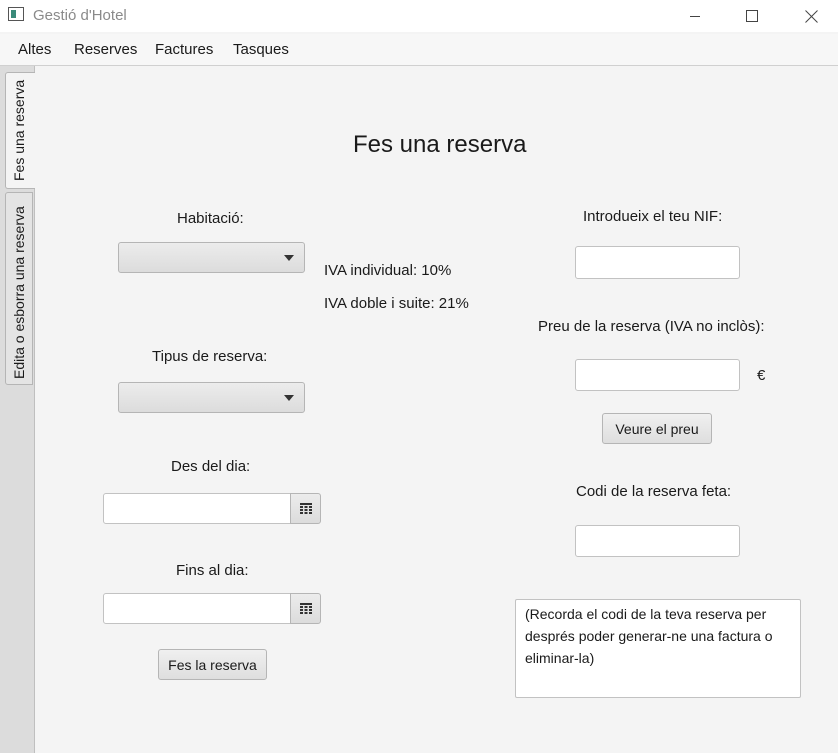  What do you see at coordinates (212, 570) in the screenshot?
I see `fins-label: Fins al dia:` at bounding box center [212, 570].